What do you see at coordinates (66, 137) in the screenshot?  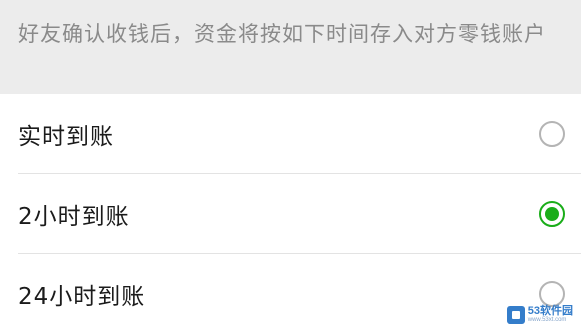 I see `option-realtime-label: 实时到账` at bounding box center [66, 137].